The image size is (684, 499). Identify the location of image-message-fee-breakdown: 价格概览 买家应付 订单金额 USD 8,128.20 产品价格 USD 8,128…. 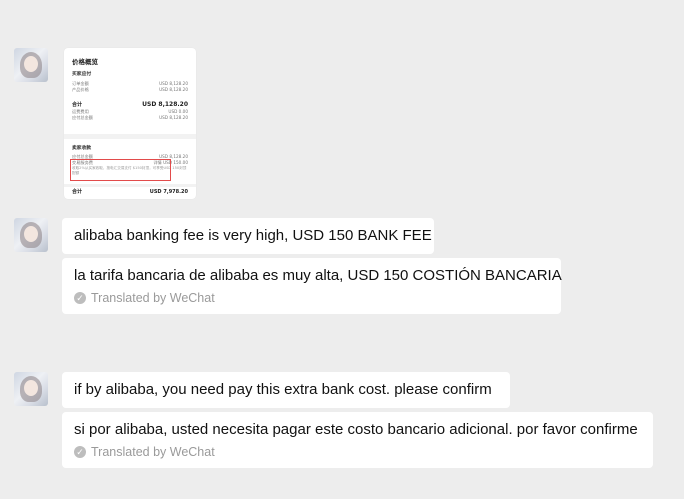
(130, 123).